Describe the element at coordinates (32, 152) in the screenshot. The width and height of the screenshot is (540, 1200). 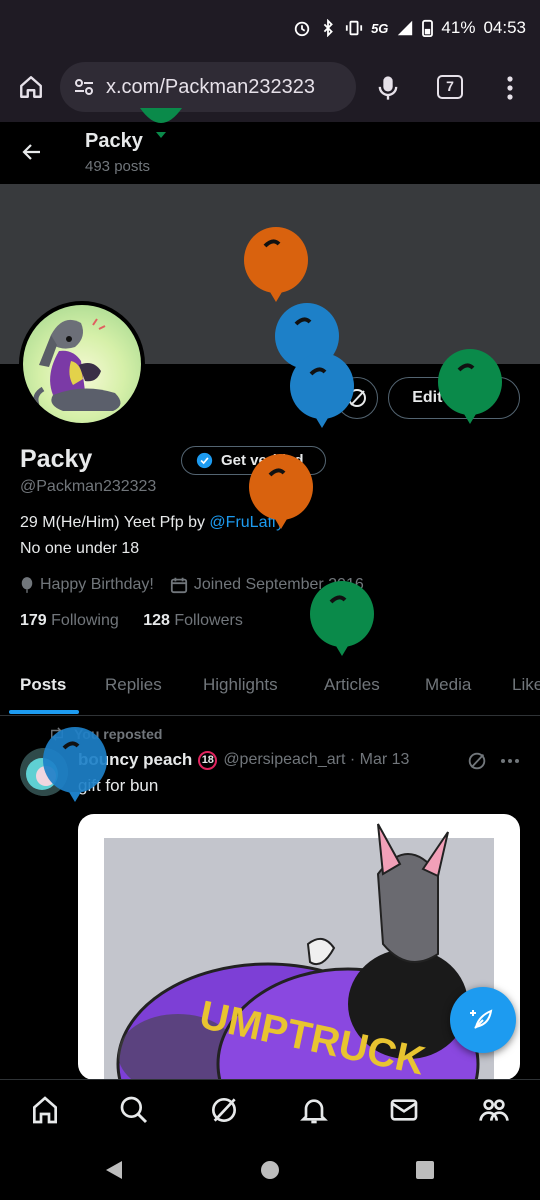
I see `back-arrow-icon` at that location.